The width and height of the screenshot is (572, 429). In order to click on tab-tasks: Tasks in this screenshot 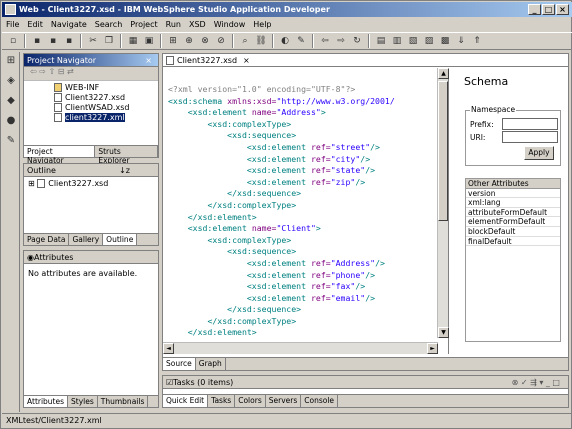, I will do `click(222, 401)`.